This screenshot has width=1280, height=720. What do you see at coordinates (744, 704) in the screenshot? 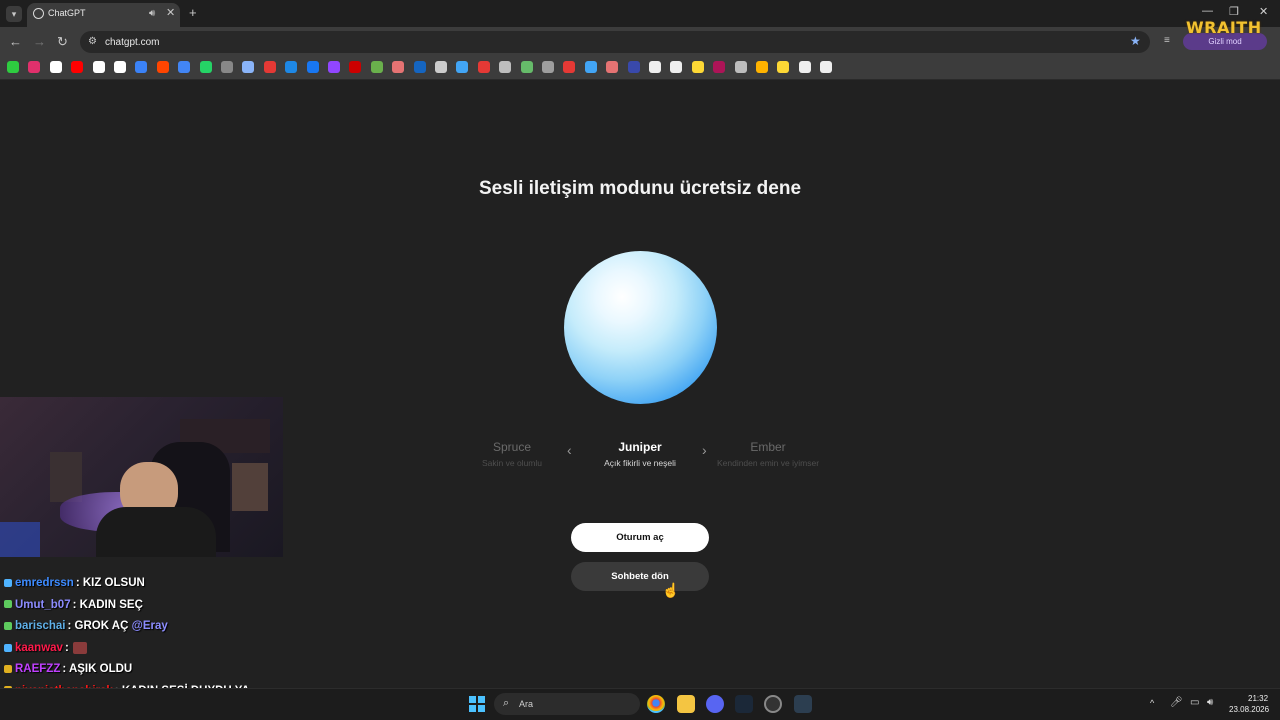
I see `steam-icon` at bounding box center [744, 704].